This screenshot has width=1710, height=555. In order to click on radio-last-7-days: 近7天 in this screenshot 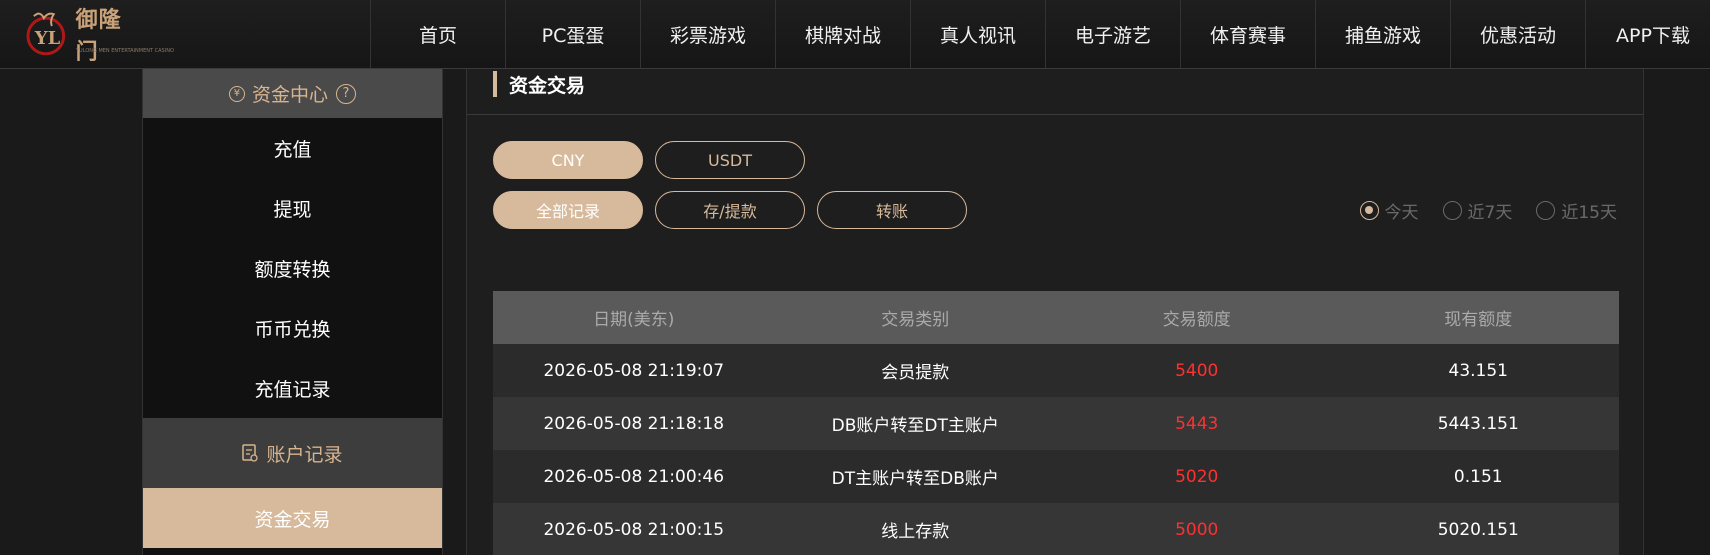, I will do `click(1477, 210)`.